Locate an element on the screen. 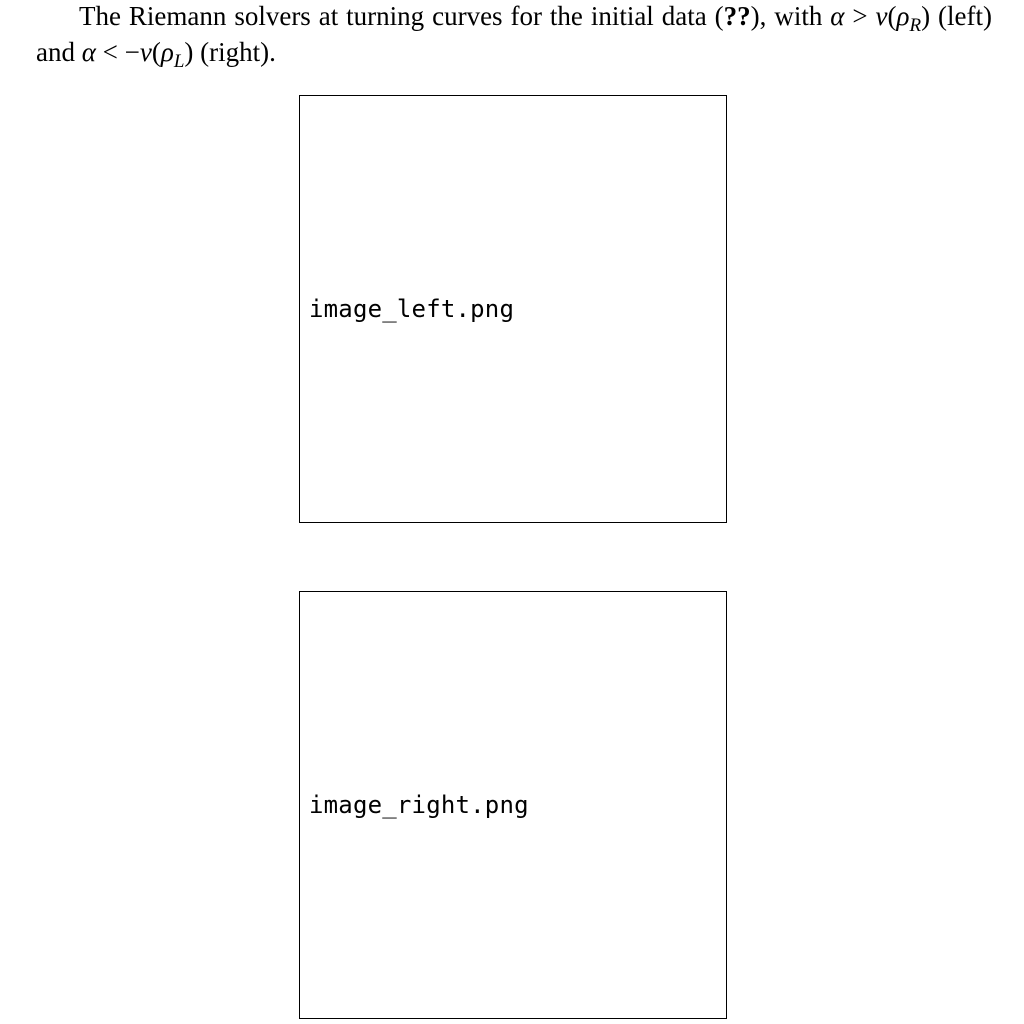  image-filename-label: image_right.png is located at coordinates (419, 805).